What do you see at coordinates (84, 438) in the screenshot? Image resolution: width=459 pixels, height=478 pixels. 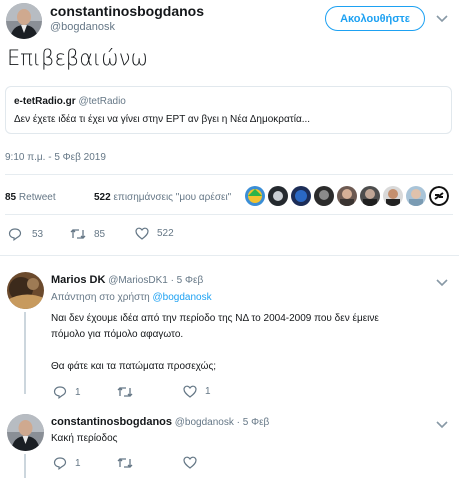 I see `reply-text-line: Κακή περίοδος` at bounding box center [84, 438].